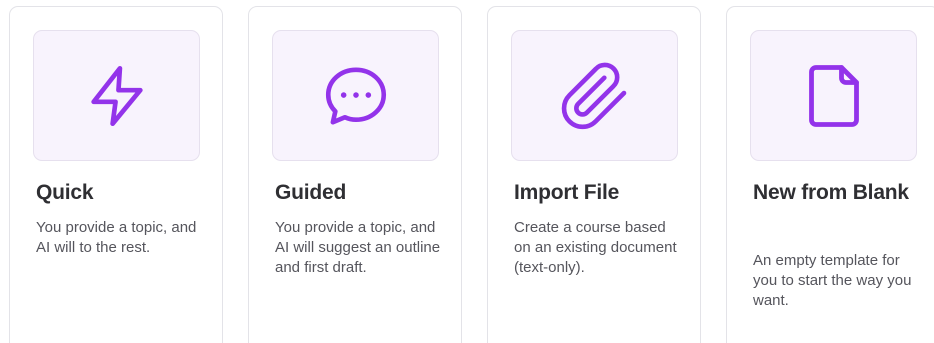 The width and height of the screenshot is (934, 343). I want to click on chat-bubble-icon, so click(355, 95).